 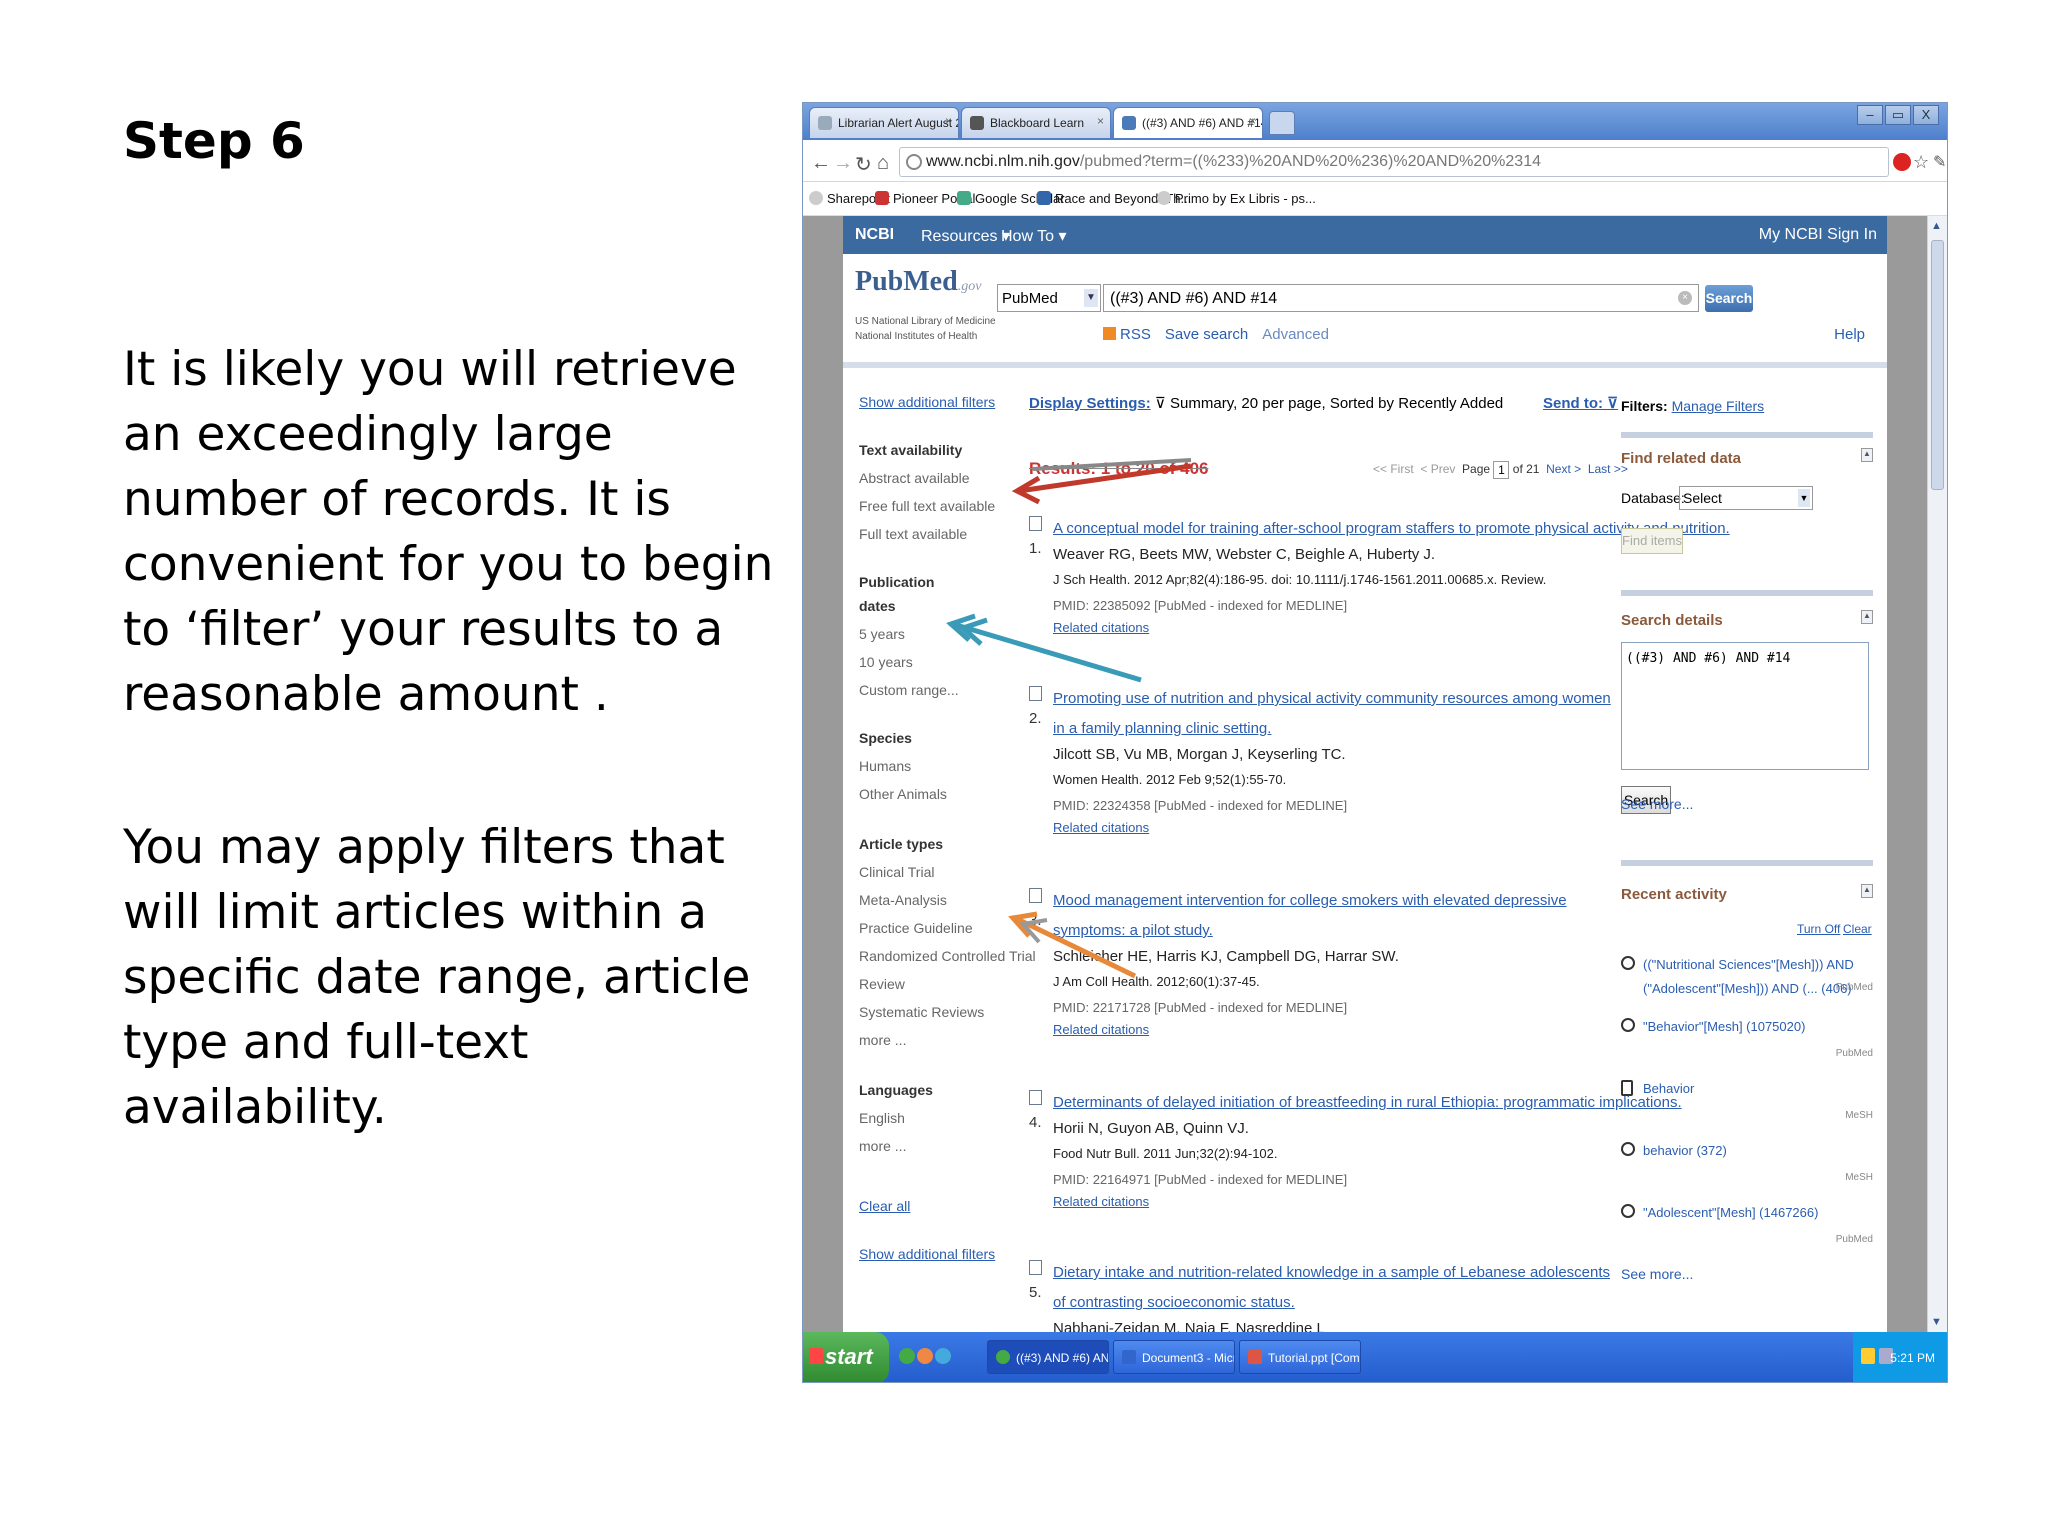 What do you see at coordinates (1127, 334) in the screenshot?
I see `rss-link: RSS` at bounding box center [1127, 334].